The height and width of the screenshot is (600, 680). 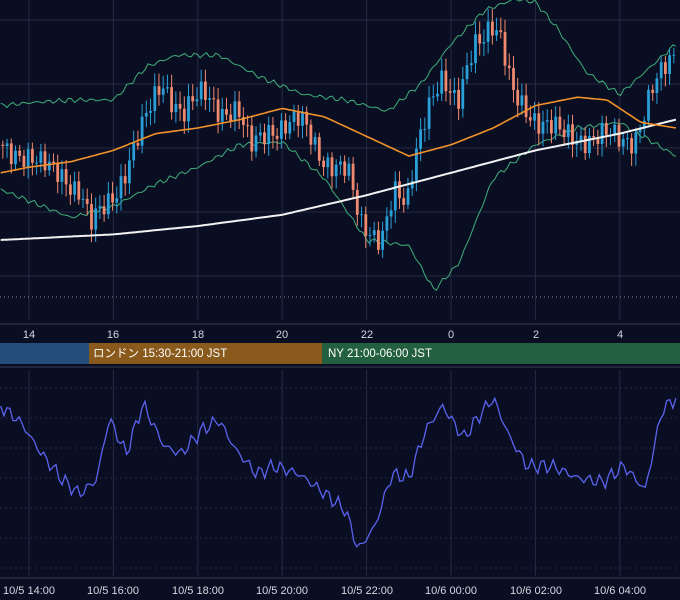 I want to click on top-tick-label: 16, so click(x=113, y=335).